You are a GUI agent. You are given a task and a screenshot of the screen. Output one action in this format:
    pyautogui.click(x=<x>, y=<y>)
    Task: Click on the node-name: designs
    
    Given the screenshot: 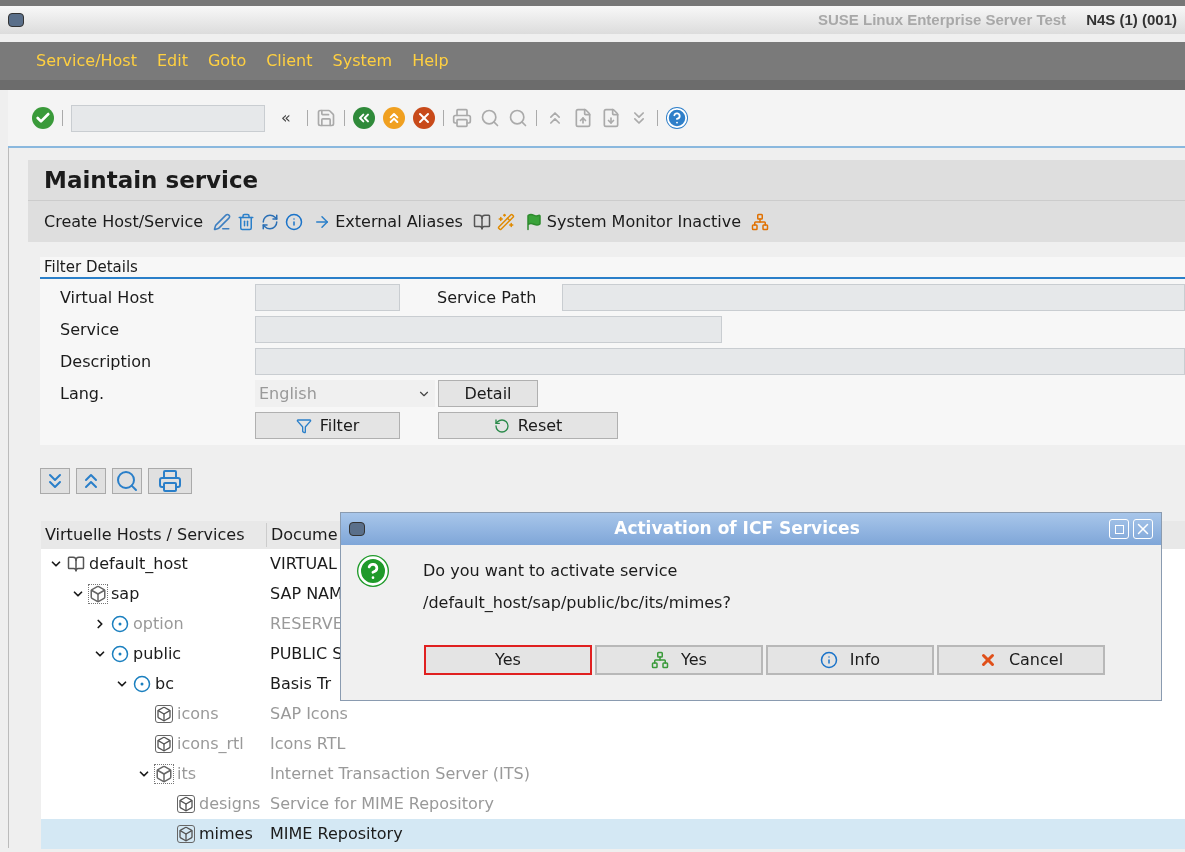 What is the action you would take?
    pyautogui.click(x=230, y=804)
    